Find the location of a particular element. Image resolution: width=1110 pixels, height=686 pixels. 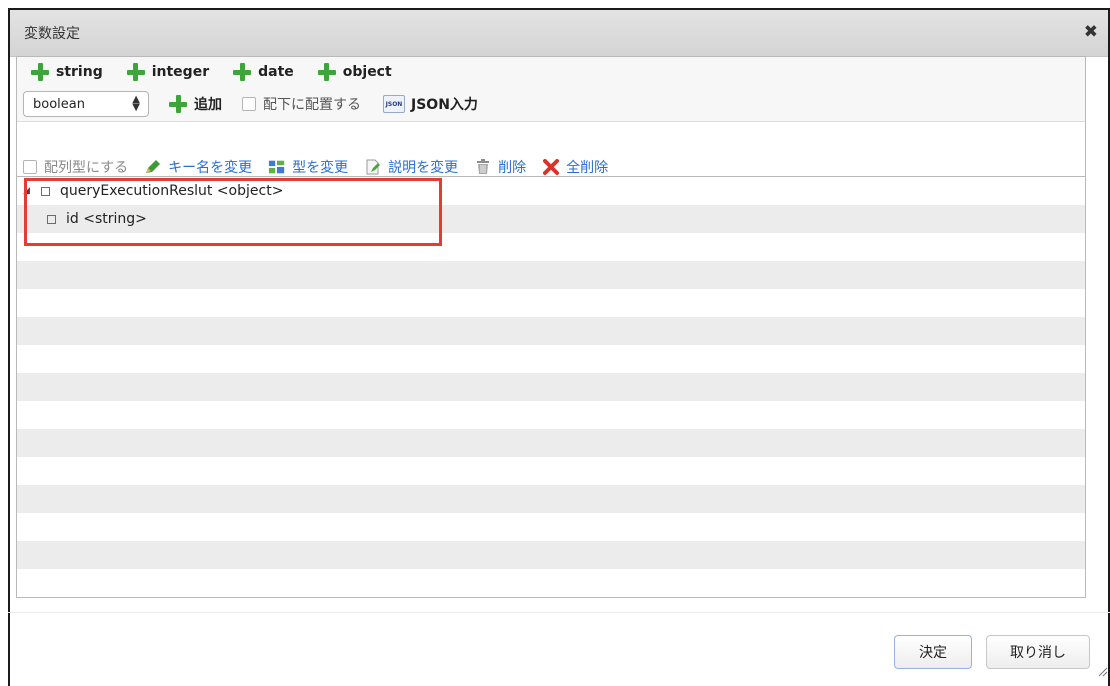

place-under-checkbox is located at coordinates (249, 104).